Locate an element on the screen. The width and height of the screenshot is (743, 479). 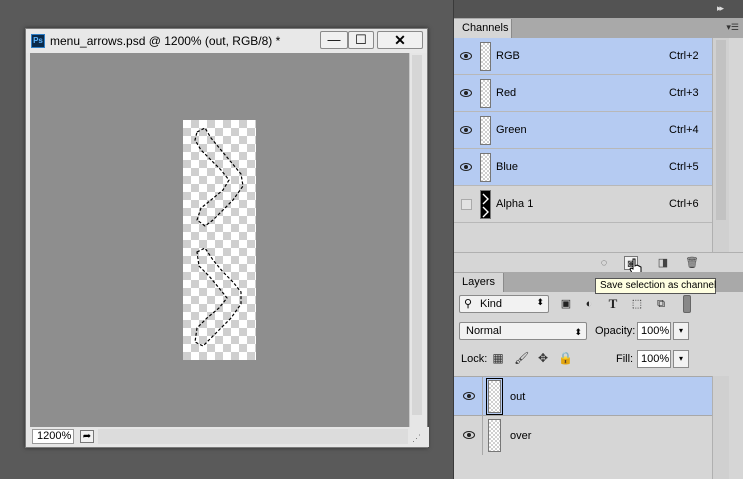
channels-scrollbar is located at coordinates (720, 145).